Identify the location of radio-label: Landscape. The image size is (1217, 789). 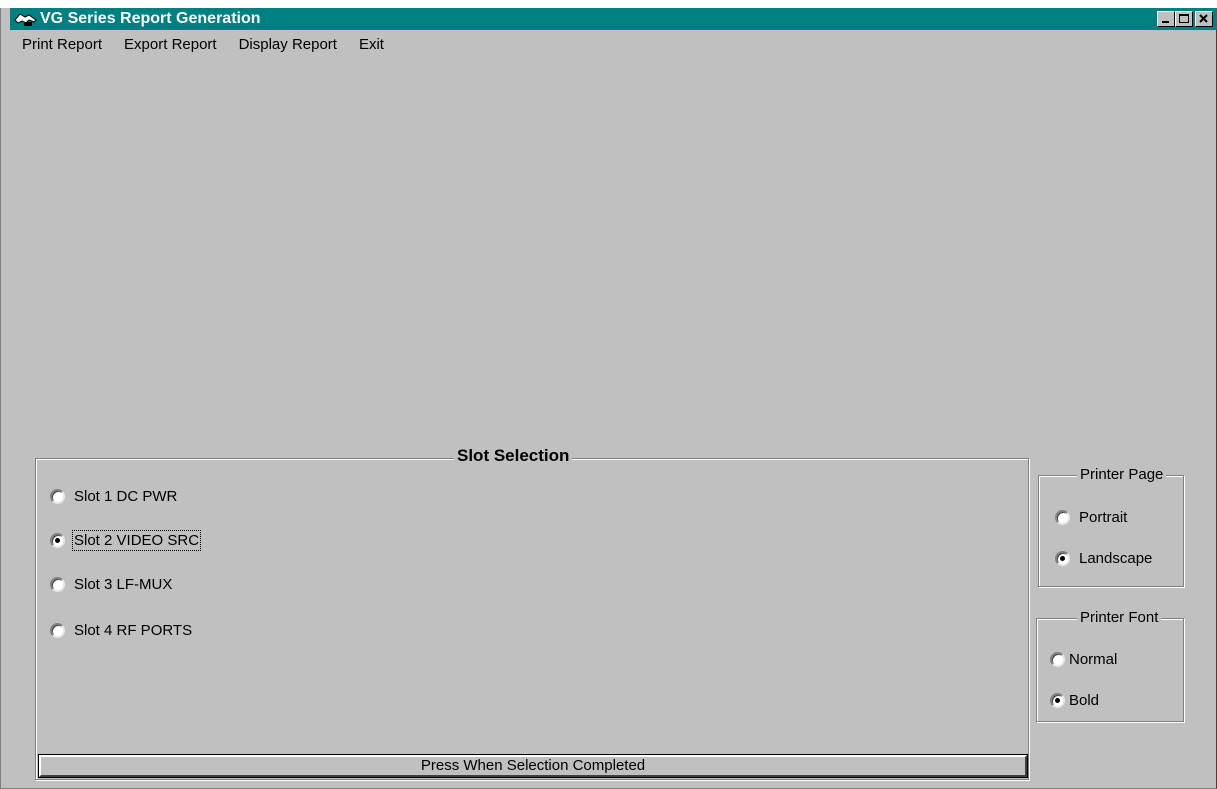
(1116, 558).